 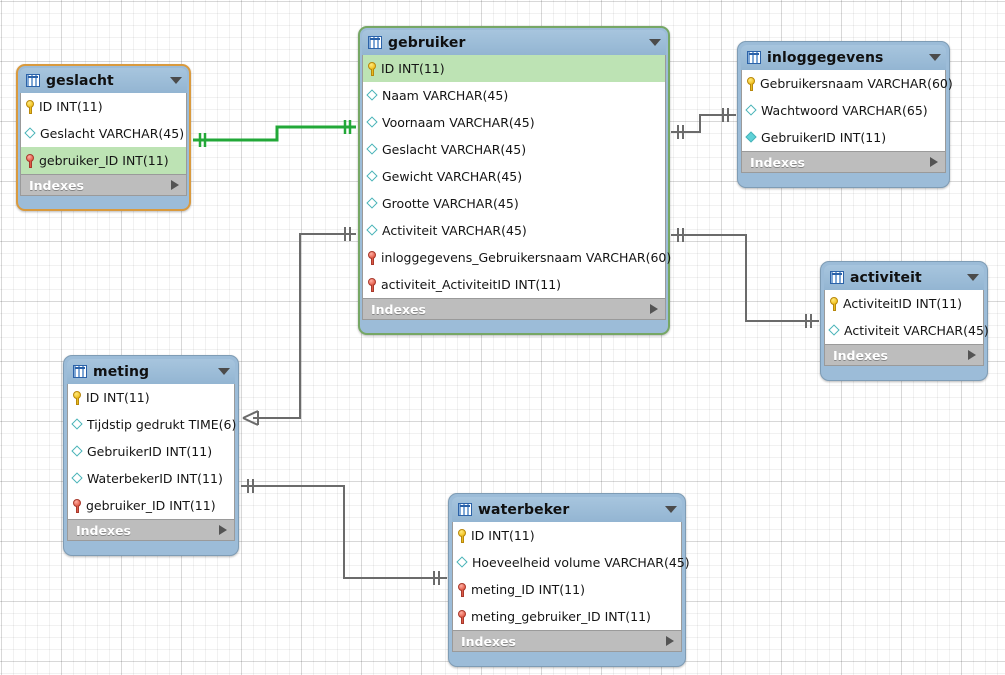 I want to click on indexes-section-gebruiker: Indexes, so click(x=514, y=309).